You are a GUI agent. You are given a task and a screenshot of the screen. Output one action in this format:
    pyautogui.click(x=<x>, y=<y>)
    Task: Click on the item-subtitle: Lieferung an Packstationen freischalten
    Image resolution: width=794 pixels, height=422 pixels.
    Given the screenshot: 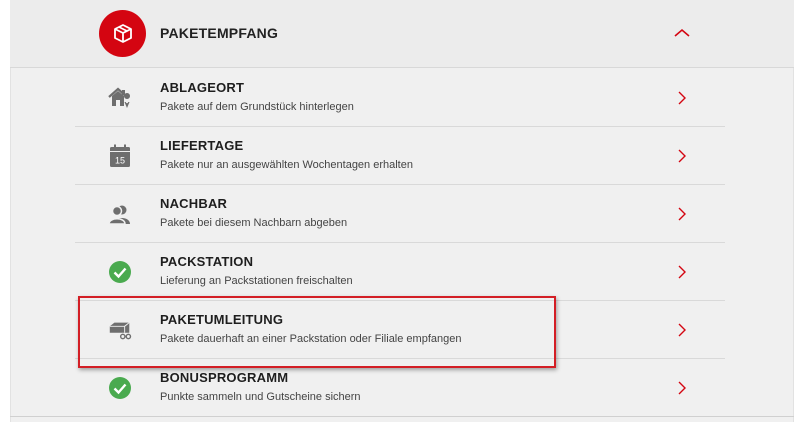 What is the action you would take?
    pyautogui.click(x=256, y=281)
    